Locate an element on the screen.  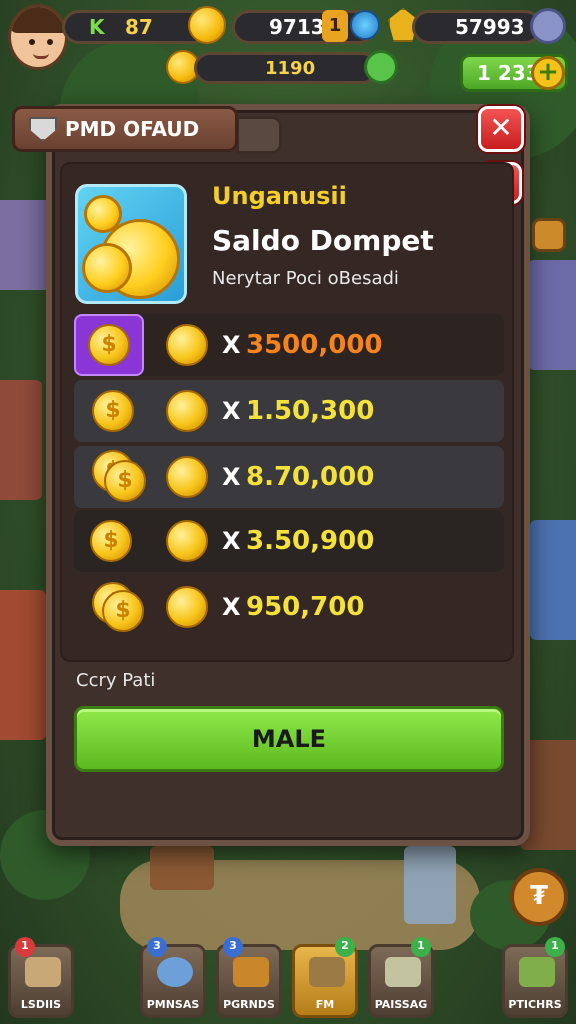
panel-title-tag: PMD OFAUD is located at coordinates (125, 129).